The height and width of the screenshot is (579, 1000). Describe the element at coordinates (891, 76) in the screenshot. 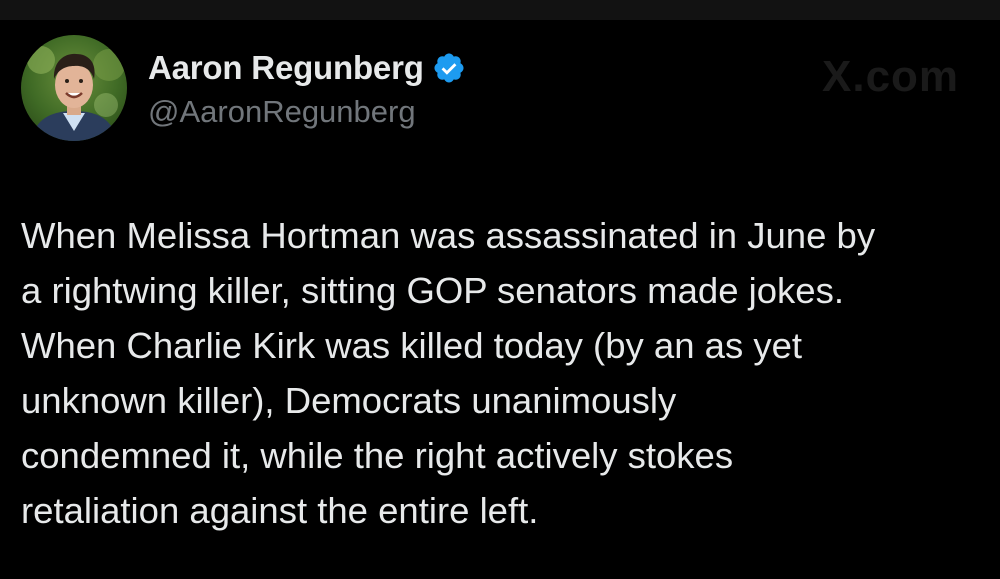

I see `watermark: X.com` at that location.